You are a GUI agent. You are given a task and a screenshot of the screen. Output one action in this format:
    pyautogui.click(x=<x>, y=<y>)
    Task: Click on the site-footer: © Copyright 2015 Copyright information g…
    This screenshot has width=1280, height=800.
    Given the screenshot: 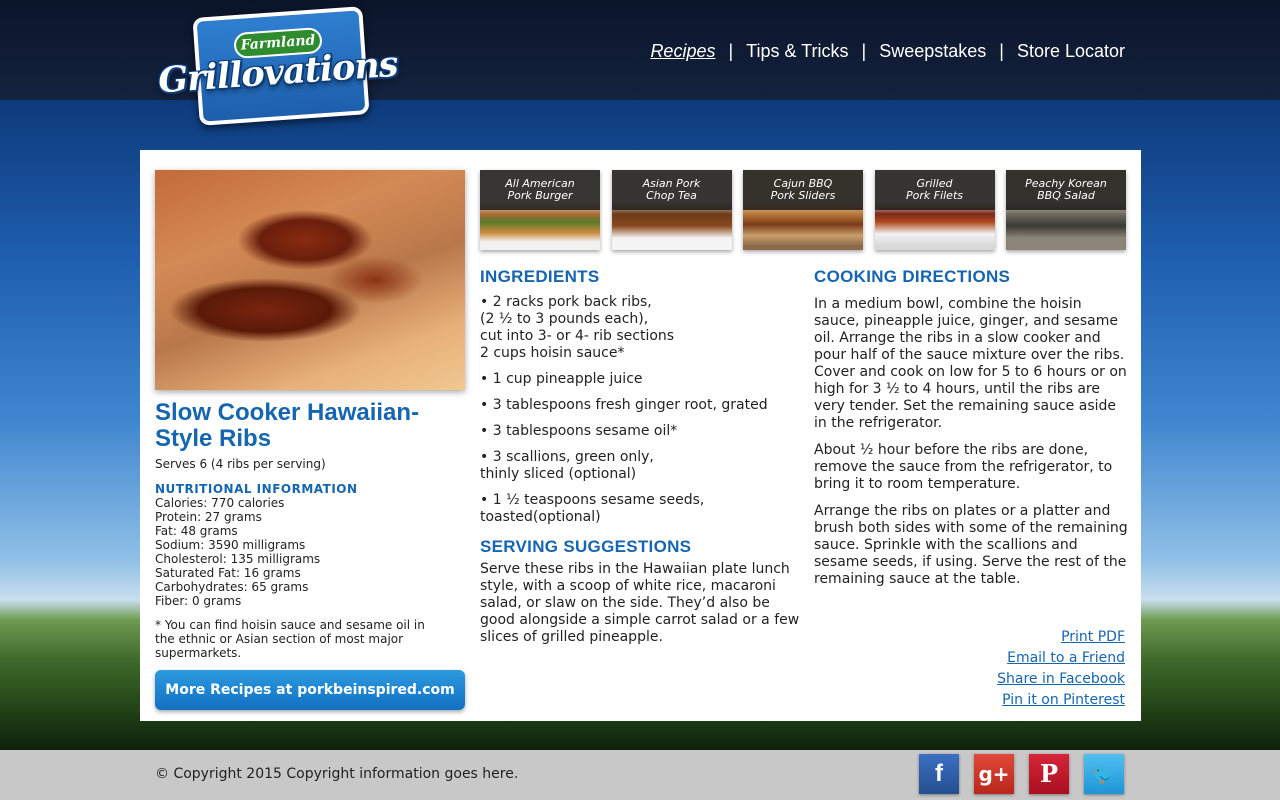 What is the action you would take?
    pyautogui.click(x=640, y=775)
    